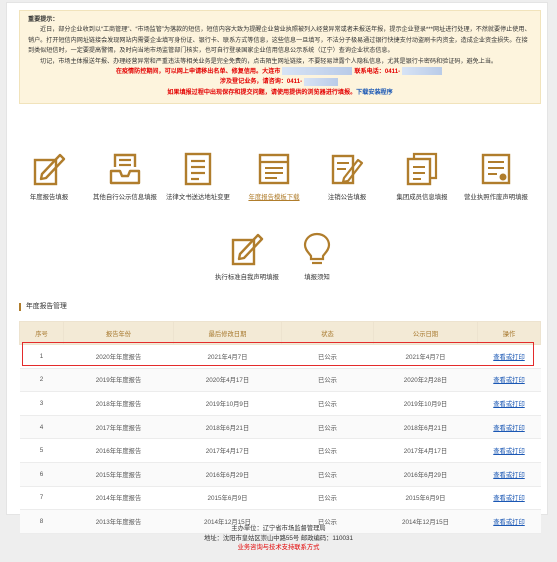  What do you see at coordinates (49, 197) in the screenshot?
I see `icon-label: 年度报告填报` at bounding box center [49, 197].